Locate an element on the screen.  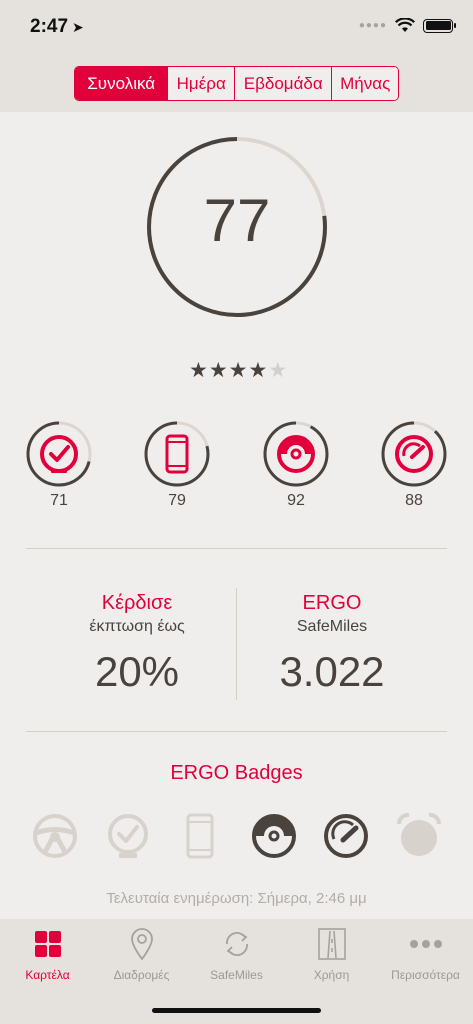
header: 2:47 ➤ ●●●● Συνολικά Ημέρα Εβδομάδα Μήνας is located at coordinates (236, 56).